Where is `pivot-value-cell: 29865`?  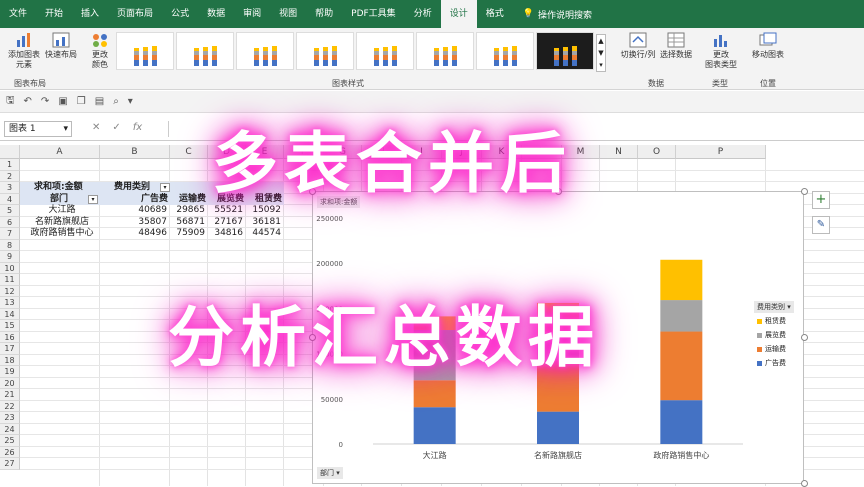 pivot-value-cell: 29865 is located at coordinates (188, 210).